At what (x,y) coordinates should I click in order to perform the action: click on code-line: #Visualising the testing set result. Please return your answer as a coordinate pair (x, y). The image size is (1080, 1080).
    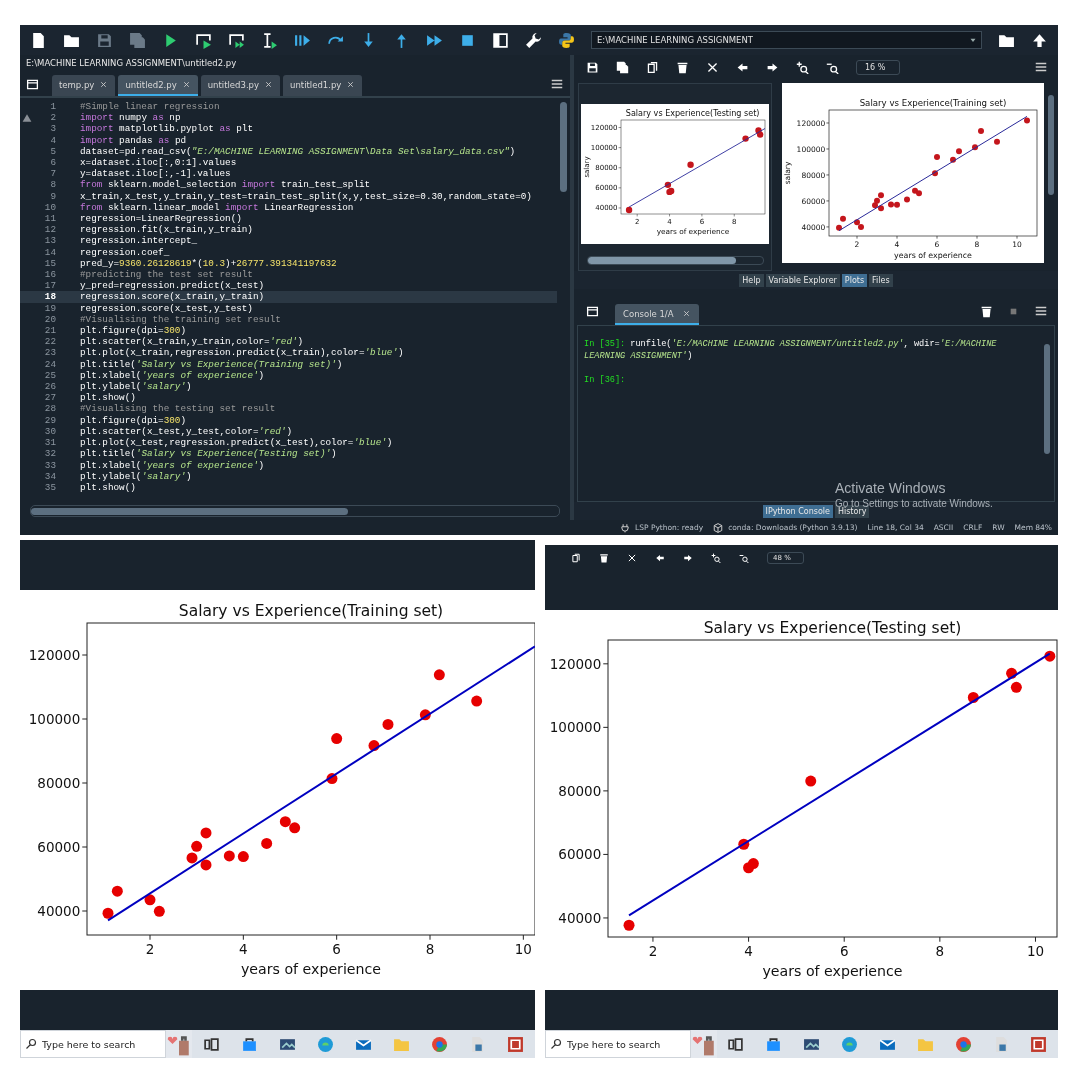
    Looking at the image, I should click on (178, 409).